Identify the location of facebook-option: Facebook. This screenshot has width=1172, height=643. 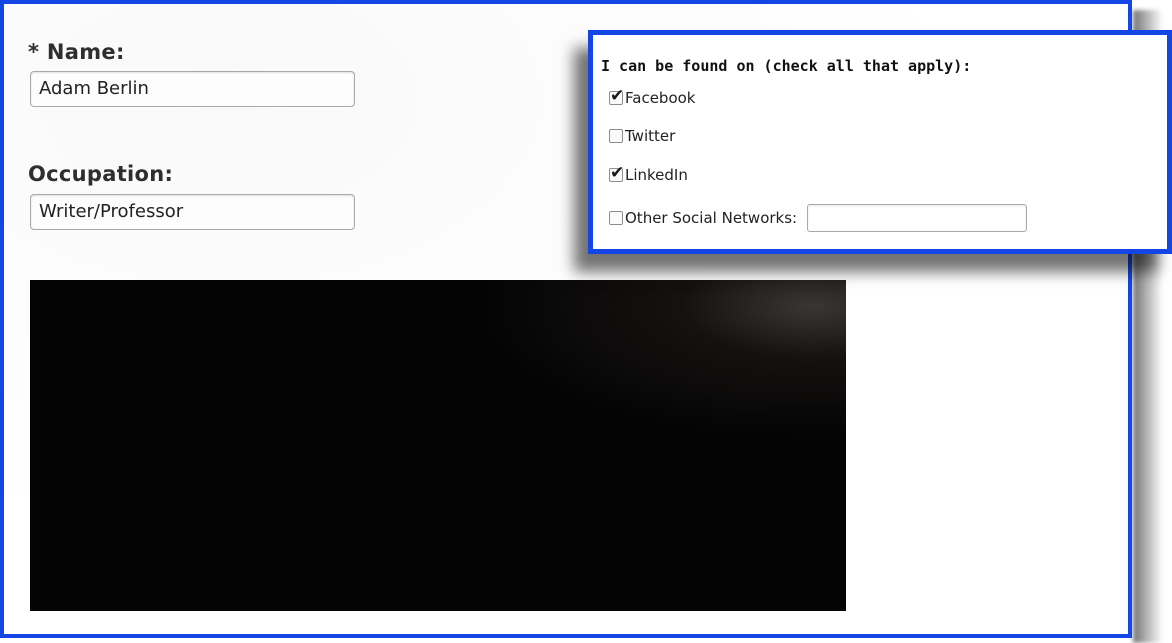
(652, 97).